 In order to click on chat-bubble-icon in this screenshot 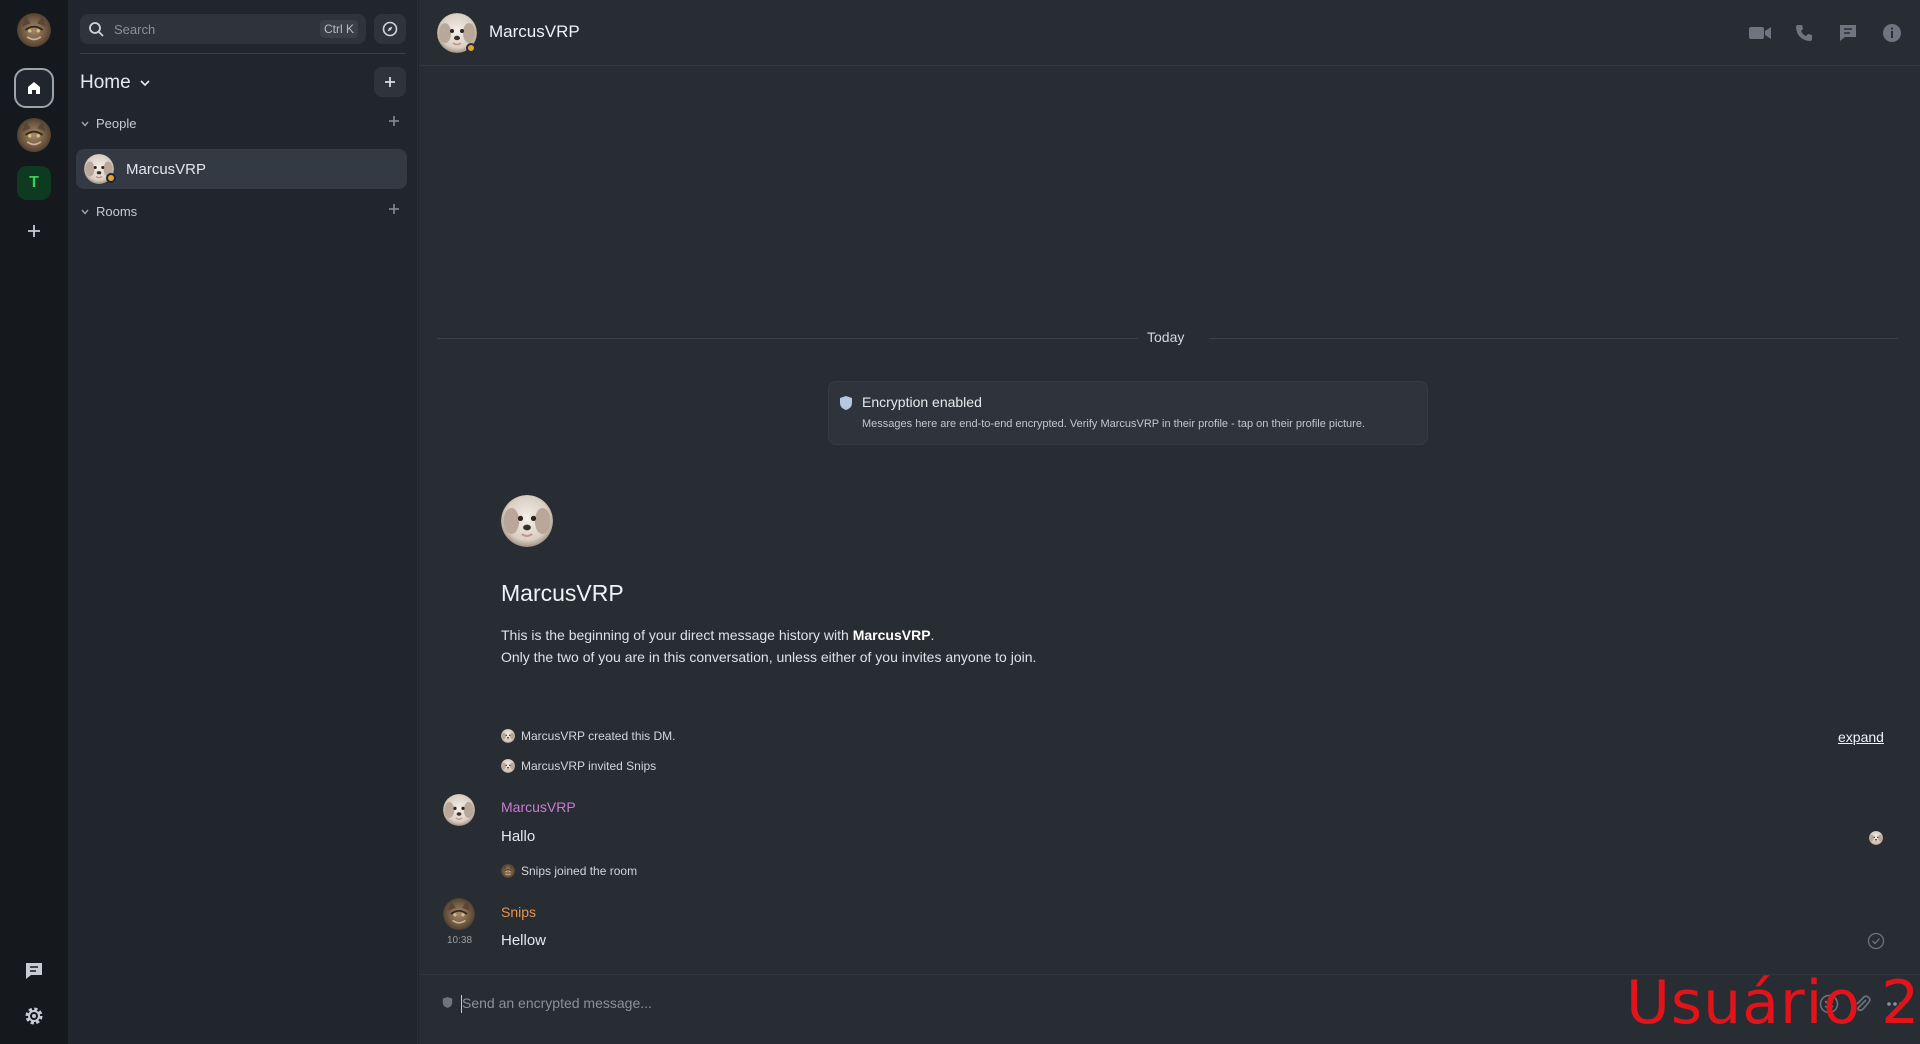, I will do `click(34, 971)`.